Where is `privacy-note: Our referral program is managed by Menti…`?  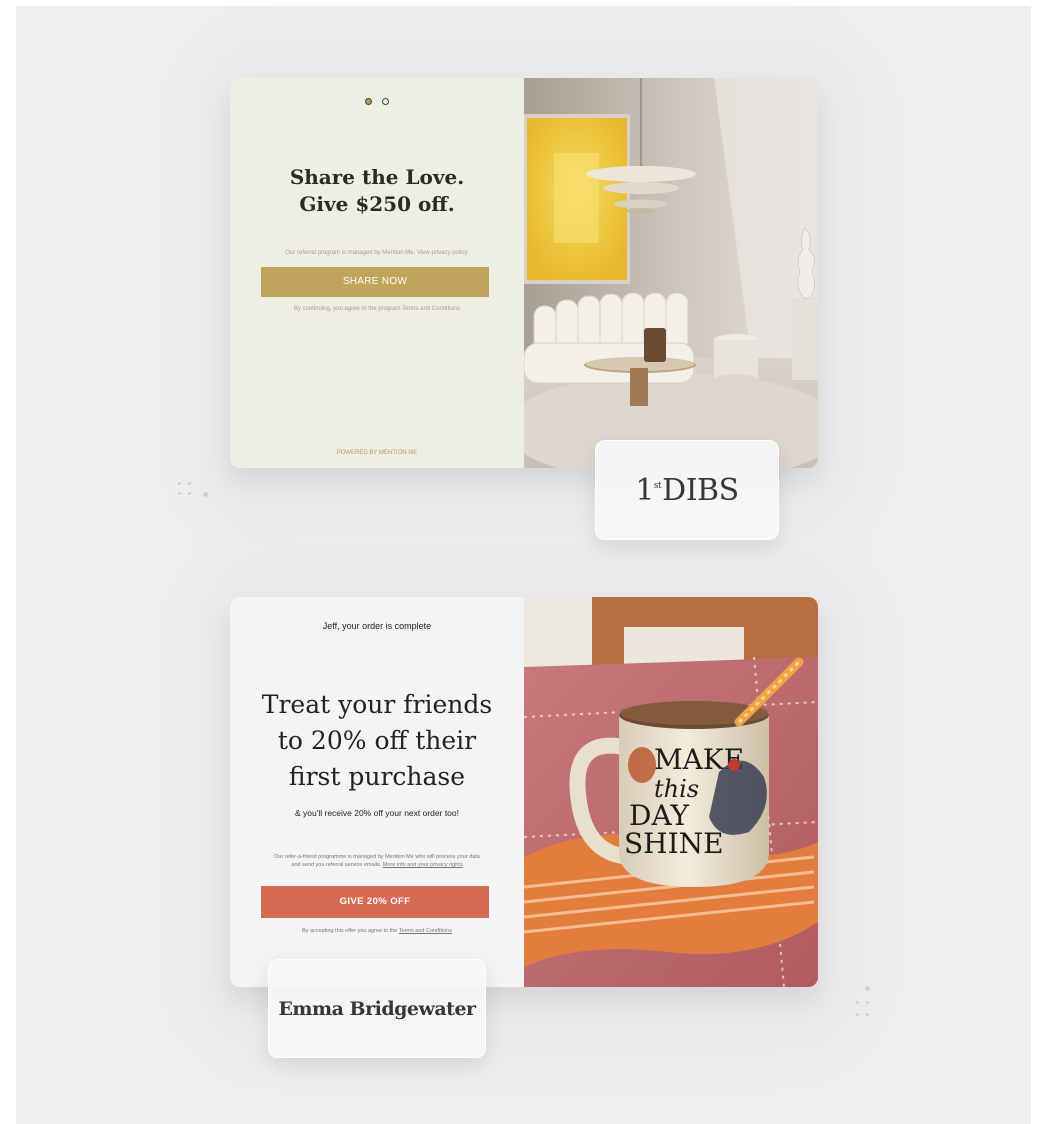 privacy-note: Our referral program is managed by Menti… is located at coordinates (377, 253).